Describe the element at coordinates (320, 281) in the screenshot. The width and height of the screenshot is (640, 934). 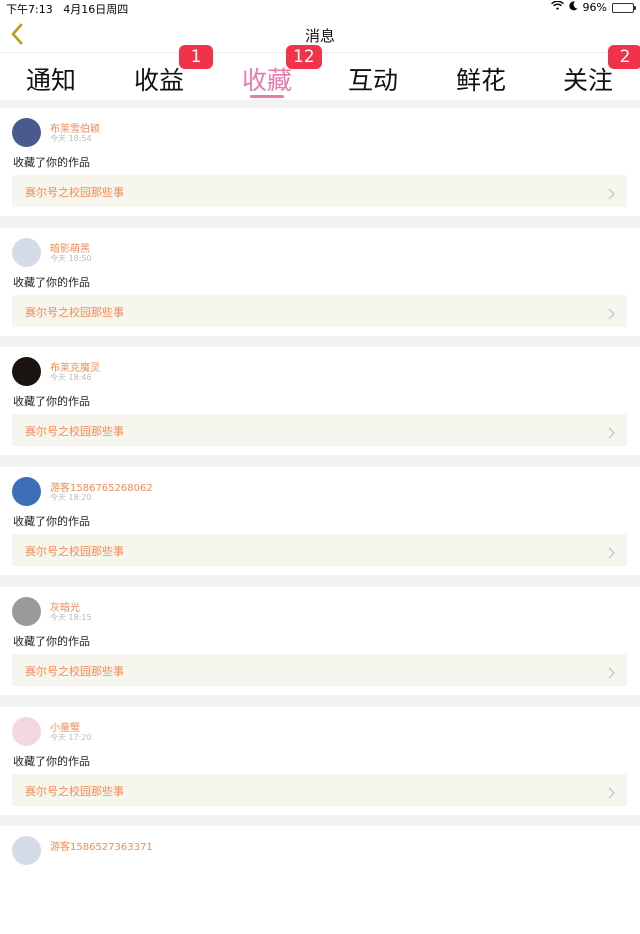
I see `notification-card: 暗影萌黑 今天 18:50 收藏了你的作品 赛尔号之校园那些事` at that location.